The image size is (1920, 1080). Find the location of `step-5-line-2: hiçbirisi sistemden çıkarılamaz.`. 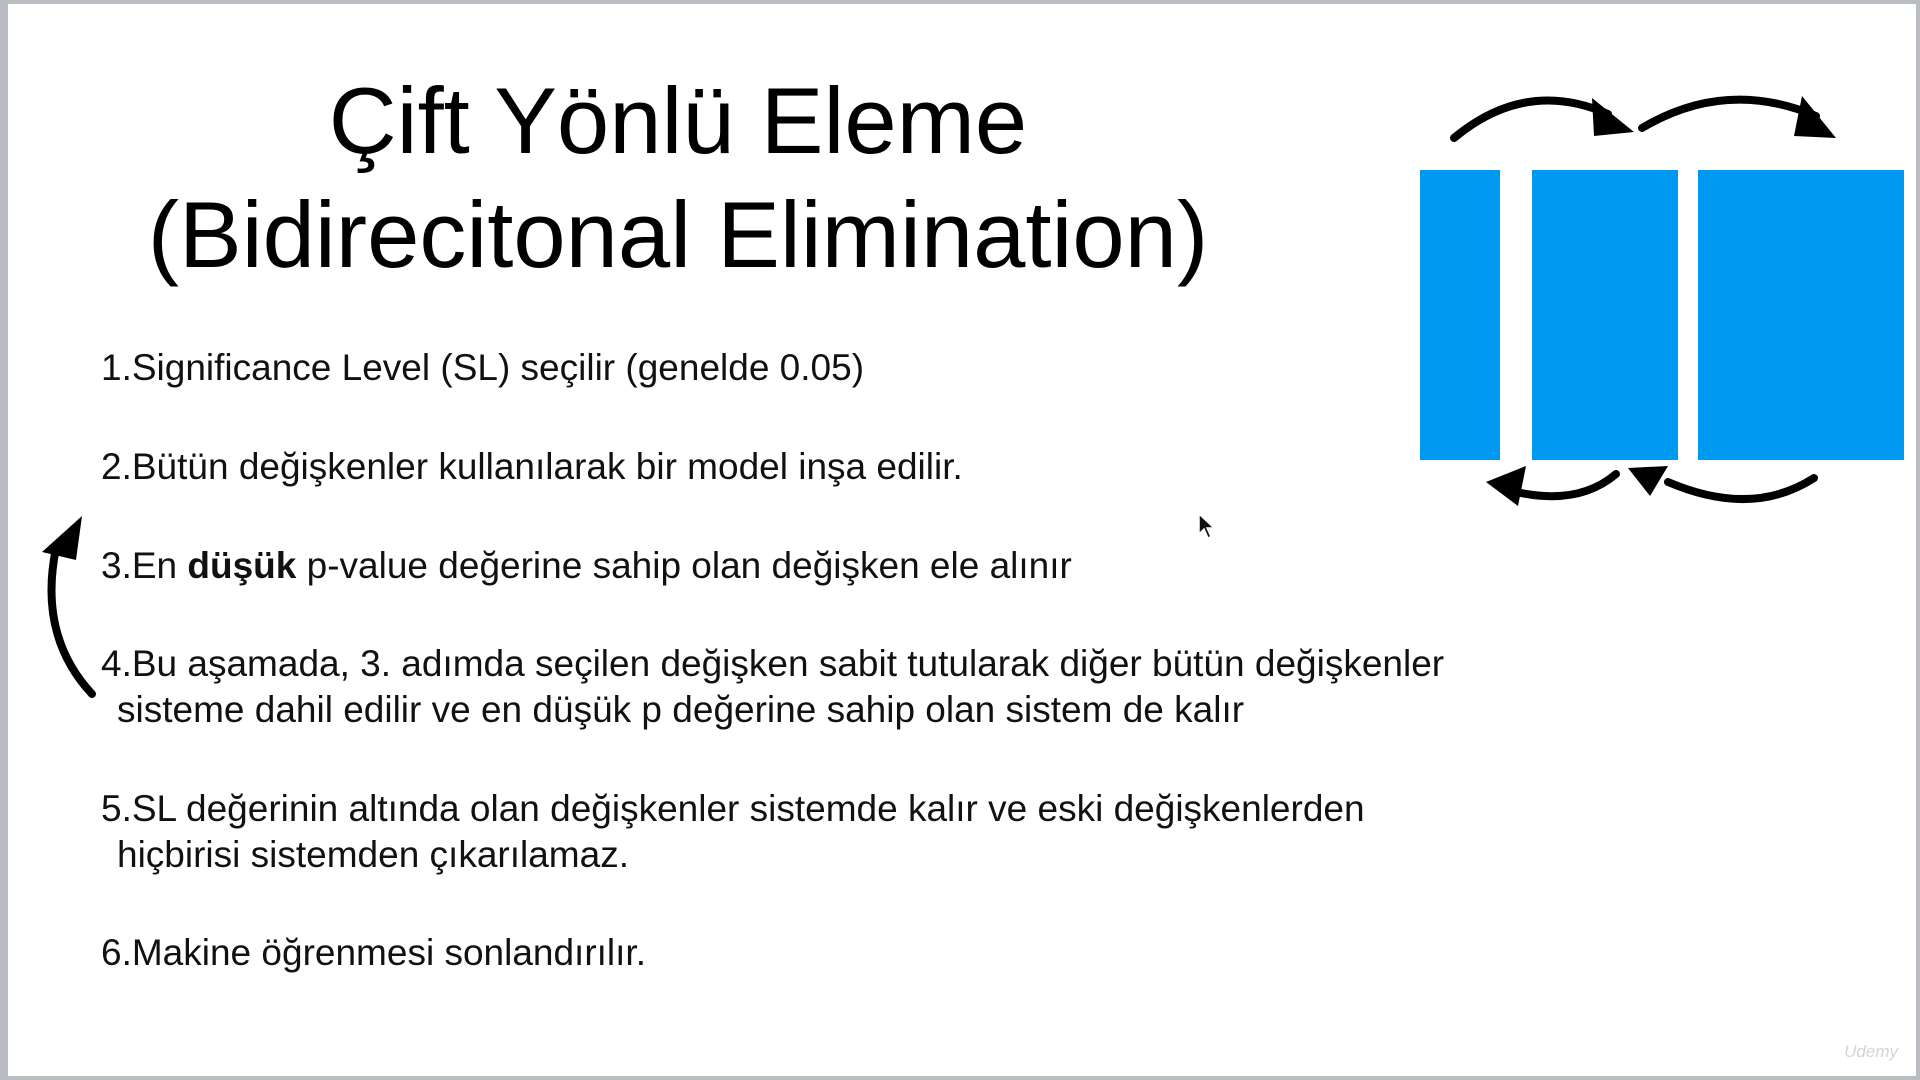

step-5-line-2: hiçbirisi sistemden çıkarılamaz. is located at coordinates (373, 854).